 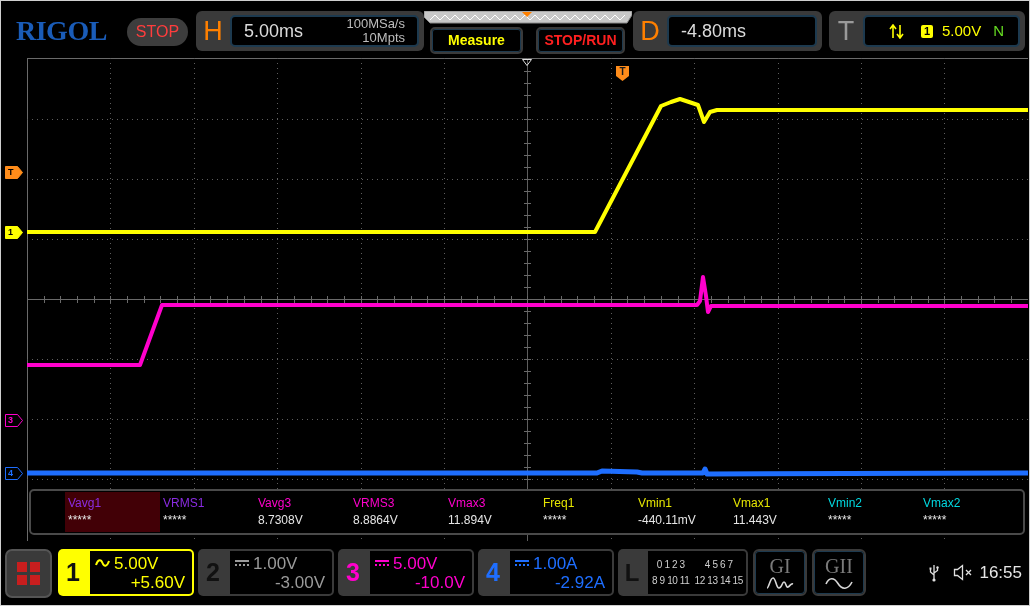 What do you see at coordinates (780, 565) in the screenshot?
I see `generator-label: GI` at bounding box center [780, 565].